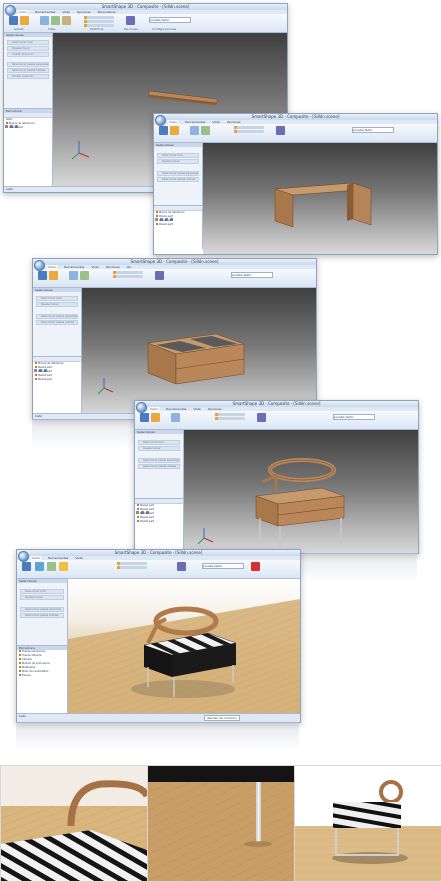  What do you see at coordinates (159, 522) in the screenshot?
I see `tree-item: Pieza5.part` at bounding box center [159, 522].